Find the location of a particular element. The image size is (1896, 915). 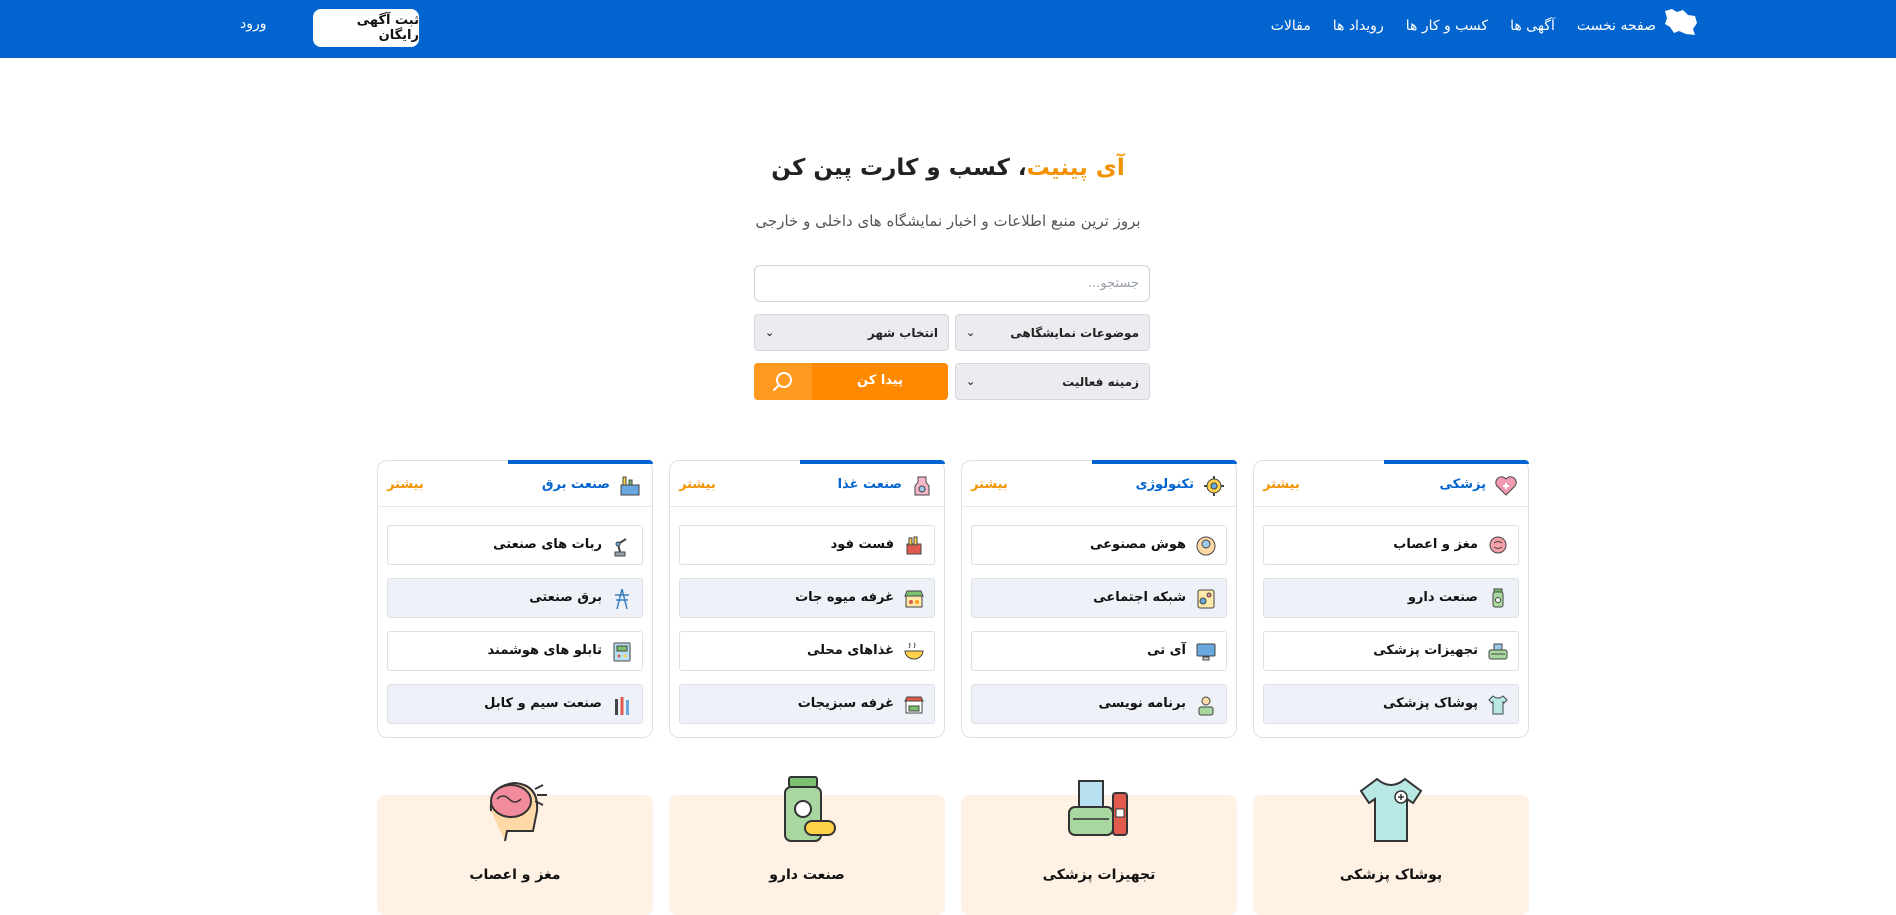

topic-select: موضوعات نمایشگاهی ⌄ is located at coordinates (1052, 332).